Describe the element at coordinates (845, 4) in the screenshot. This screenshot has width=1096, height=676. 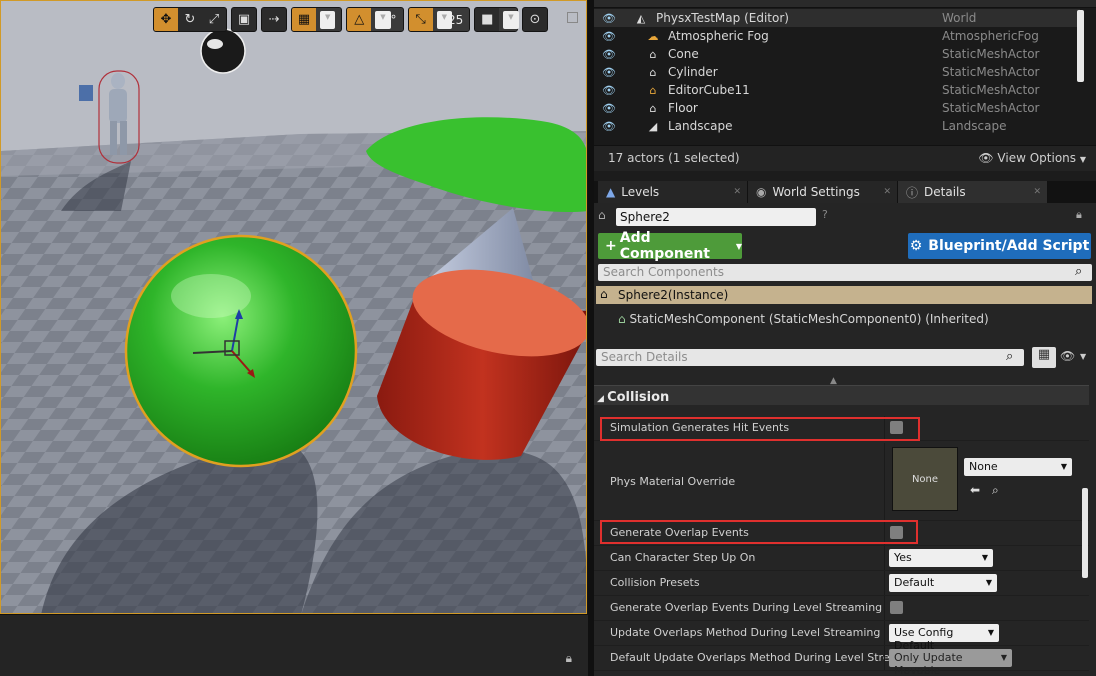
I see `outliner-header` at that location.